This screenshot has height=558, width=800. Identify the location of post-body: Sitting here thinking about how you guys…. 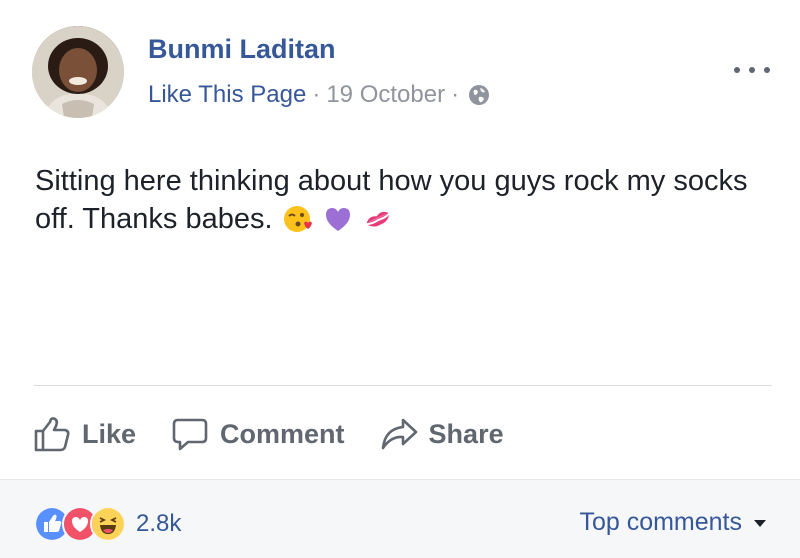
(405, 200).